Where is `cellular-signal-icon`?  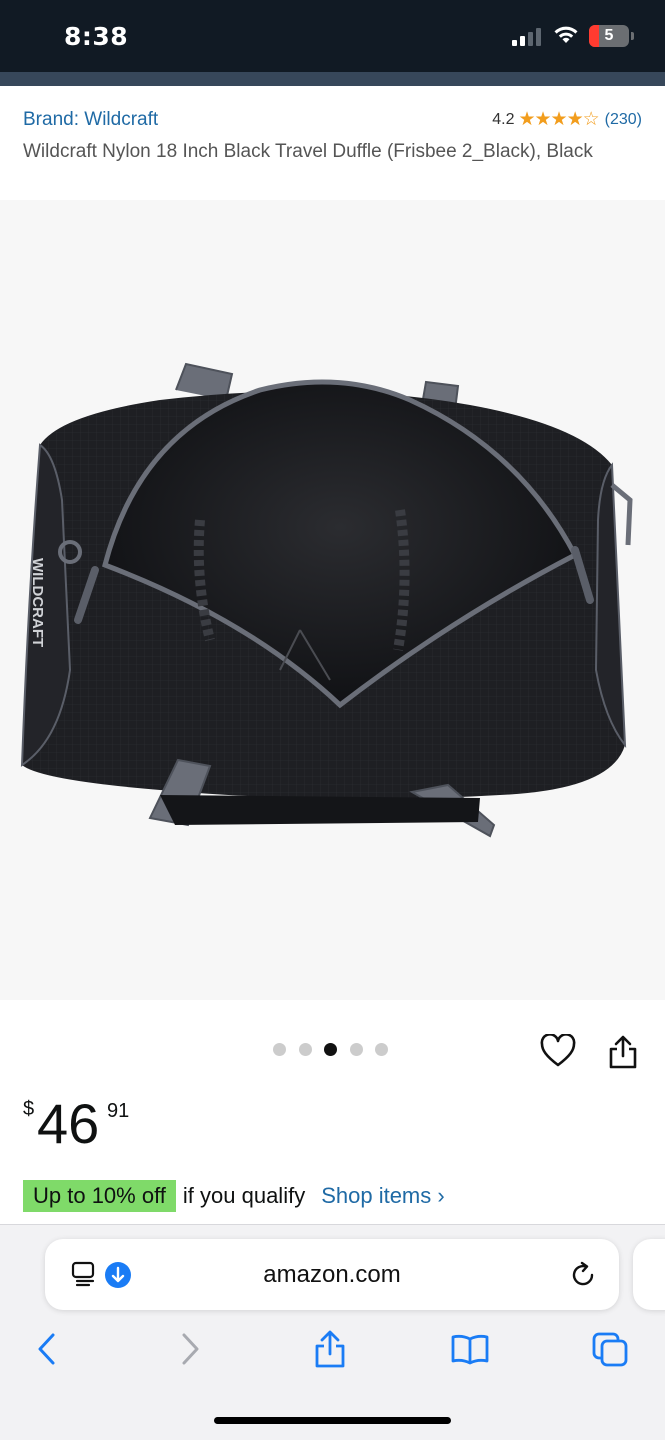 cellular-signal-icon is located at coordinates (526, 37).